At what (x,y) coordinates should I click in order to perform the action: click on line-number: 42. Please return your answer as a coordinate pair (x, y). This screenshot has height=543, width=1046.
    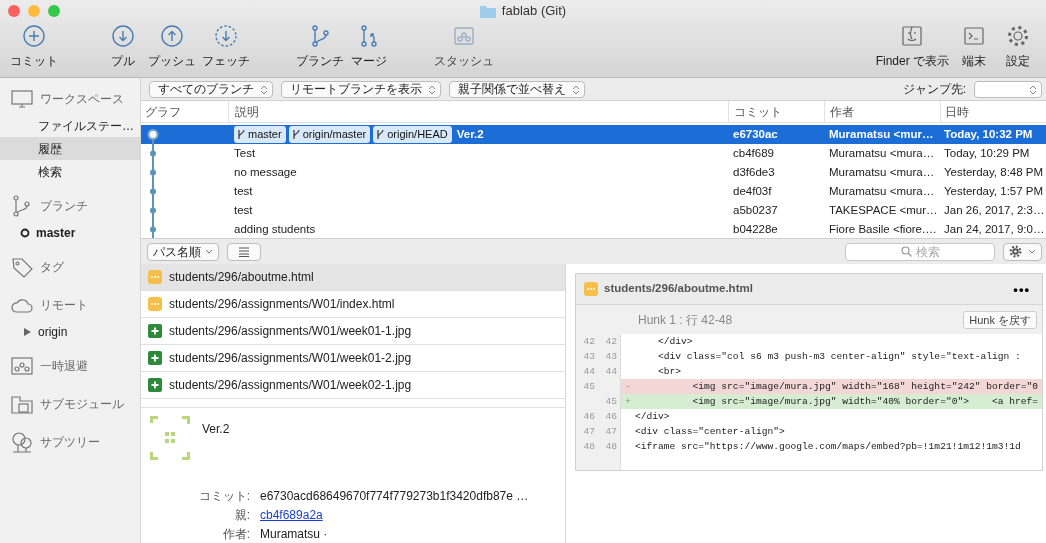
    Looking at the image, I should click on (589, 342).